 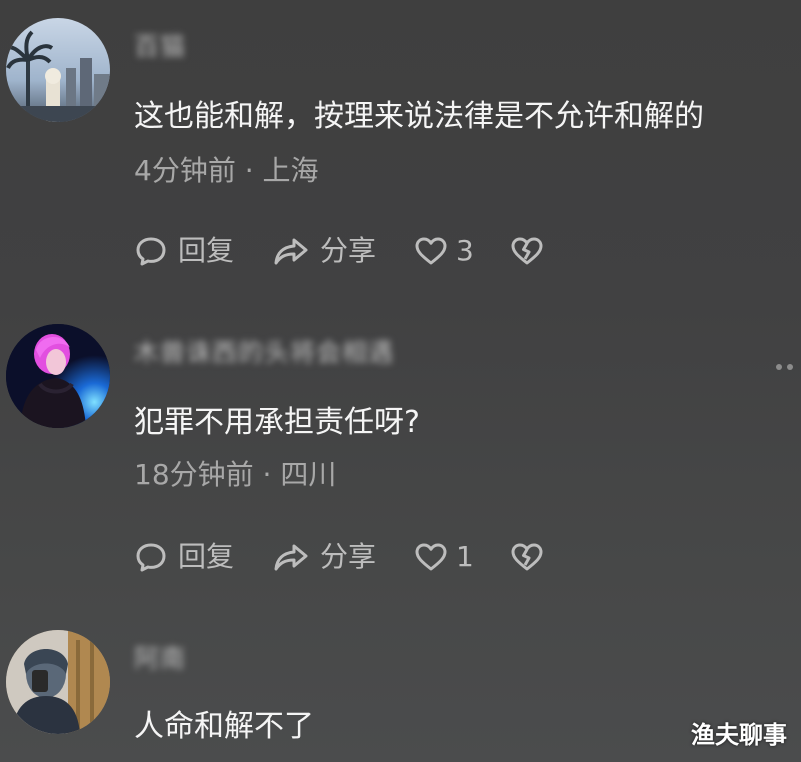 I want to click on comment-actions: 回复 分享 3, so click(x=339, y=251).